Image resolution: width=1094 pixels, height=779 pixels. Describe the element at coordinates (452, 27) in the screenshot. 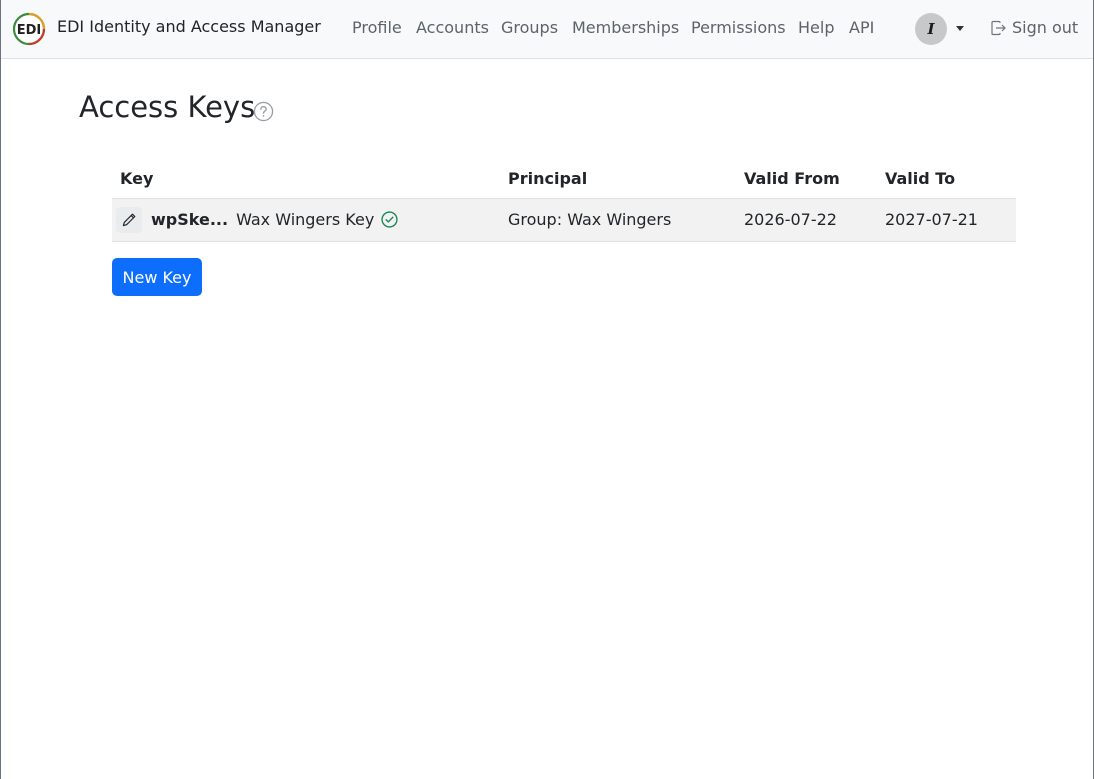

I see `nav-accounts: Accounts` at that location.